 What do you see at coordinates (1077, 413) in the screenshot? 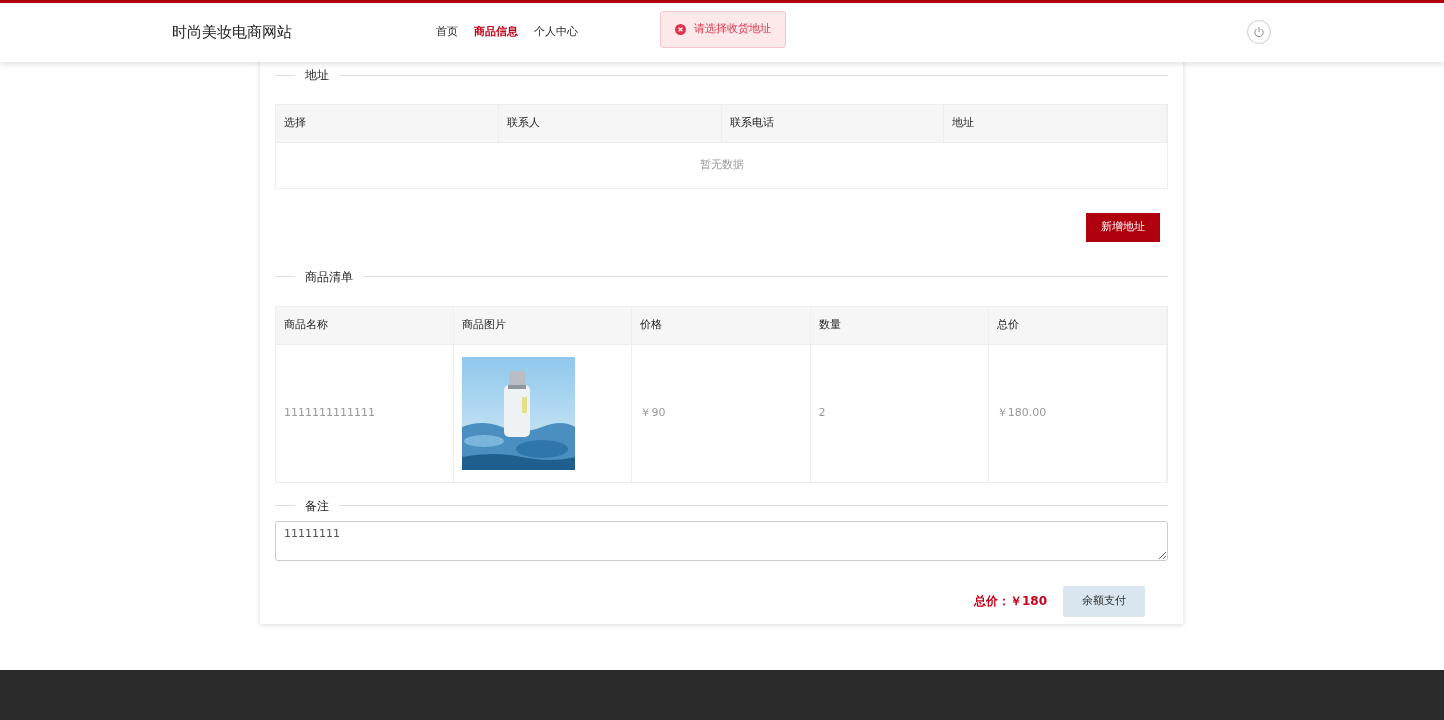
I see `table-cell: ￥180.00` at bounding box center [1077, 413].